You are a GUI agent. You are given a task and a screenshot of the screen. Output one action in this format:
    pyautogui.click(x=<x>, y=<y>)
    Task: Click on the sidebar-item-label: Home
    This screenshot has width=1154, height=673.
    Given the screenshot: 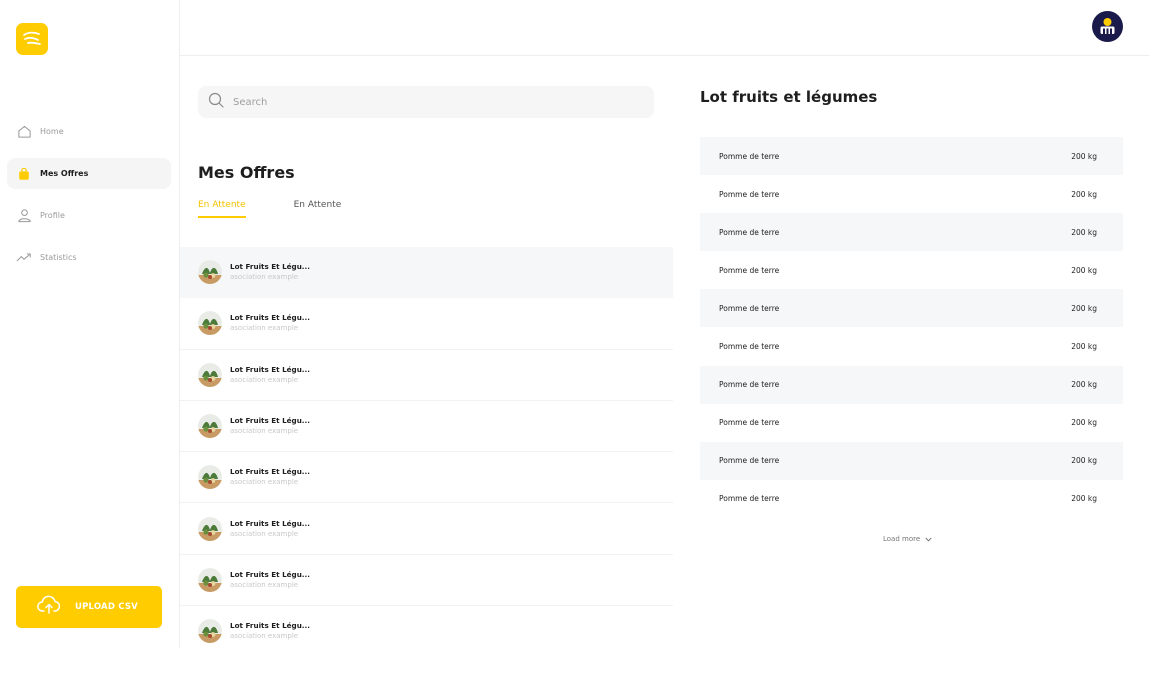 What is the action you would take?
    pyautogui.click(x=52, y=131)
    